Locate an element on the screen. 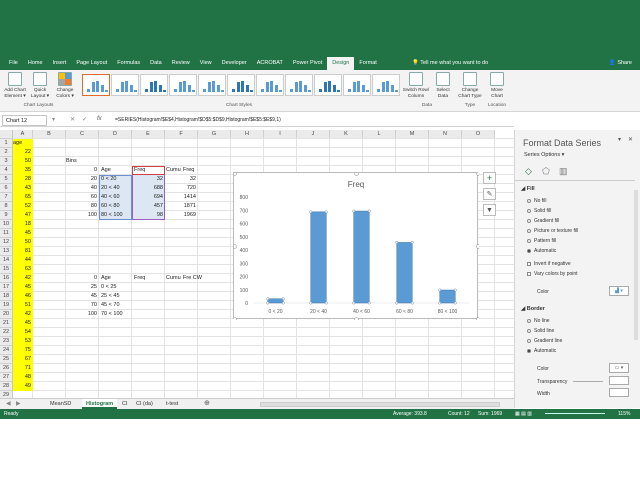  chart-elements-plus-icon: + is located at coordinates (489, 178).